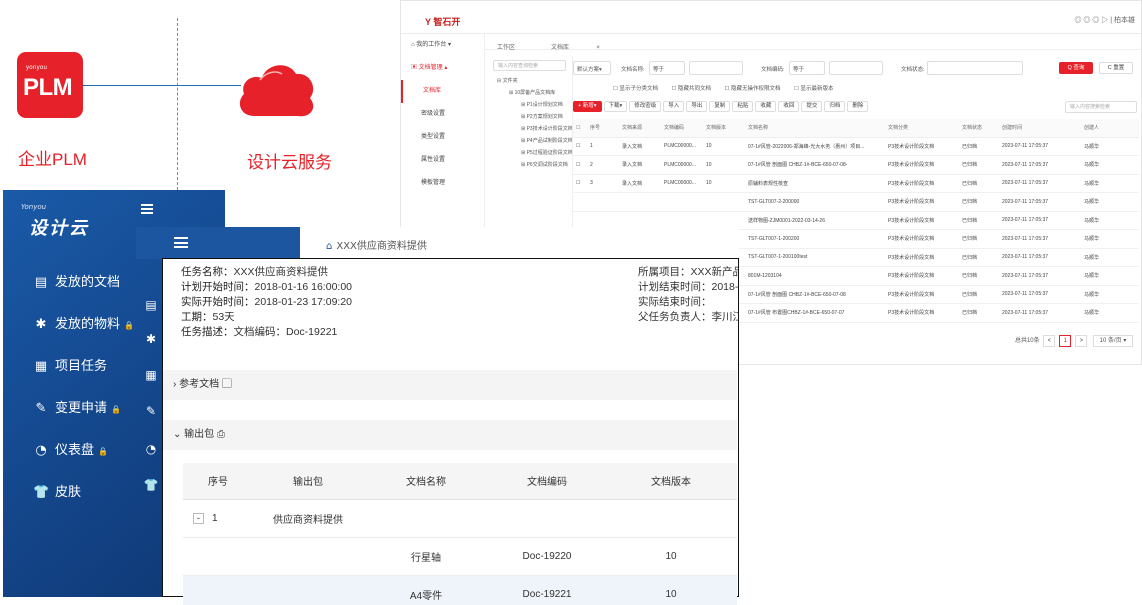 Image resolution: width=1142 pixels, height=605 pixels. Describe the element at coordinates (667, 68) in the screenshot. I see `name-operator-select: 等于` at that location.